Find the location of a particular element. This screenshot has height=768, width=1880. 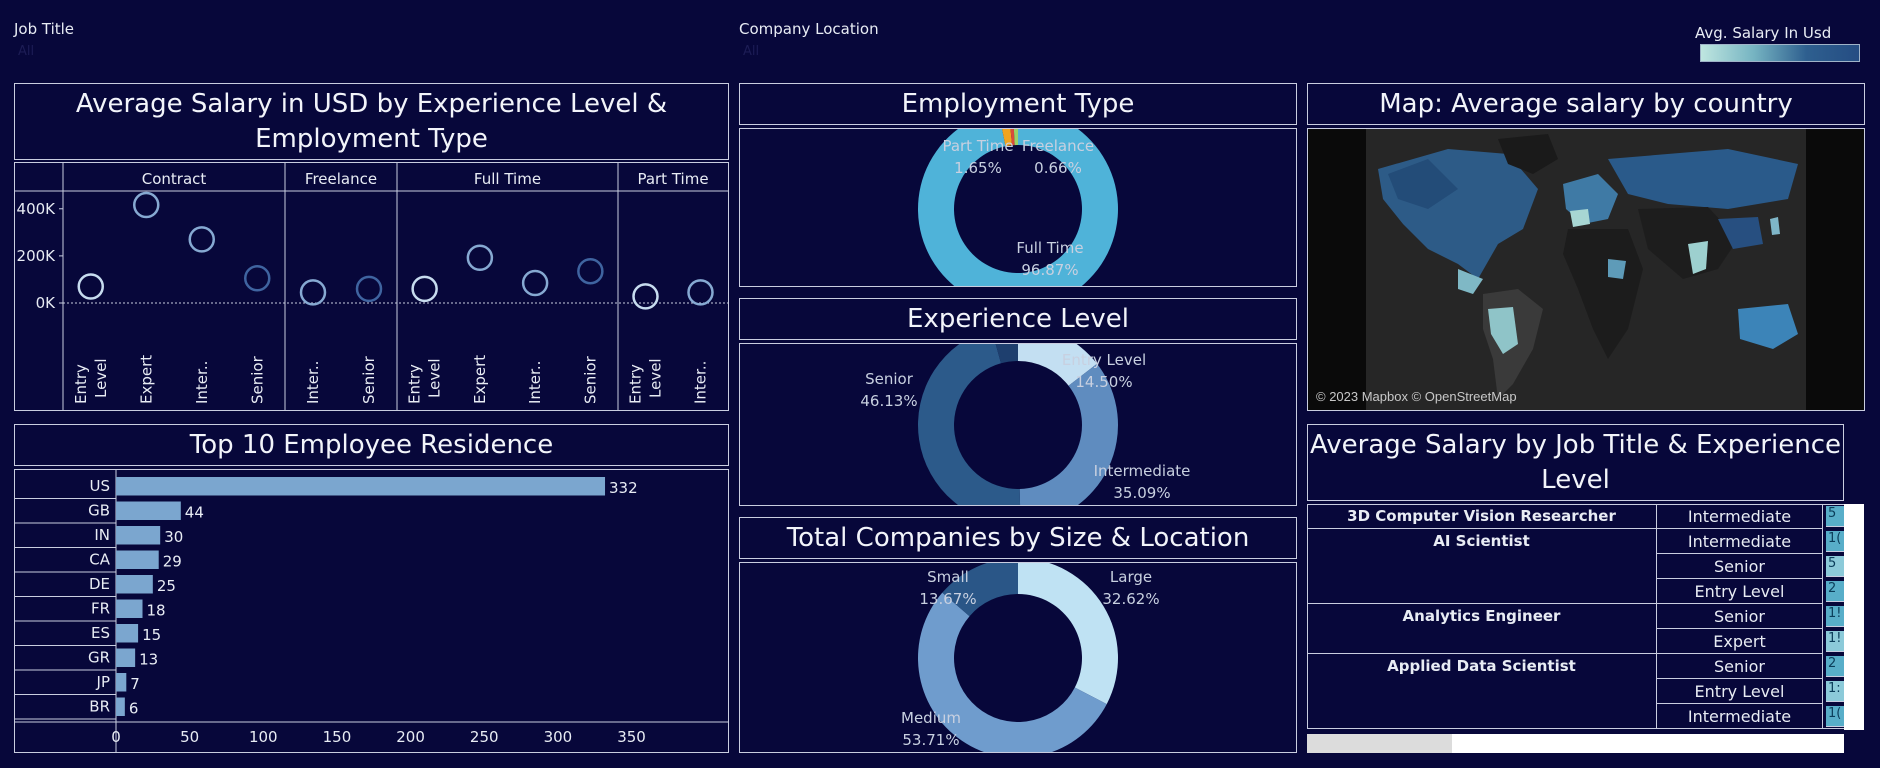

donut-pct: 13.67% is located at coordinates (947, 599).